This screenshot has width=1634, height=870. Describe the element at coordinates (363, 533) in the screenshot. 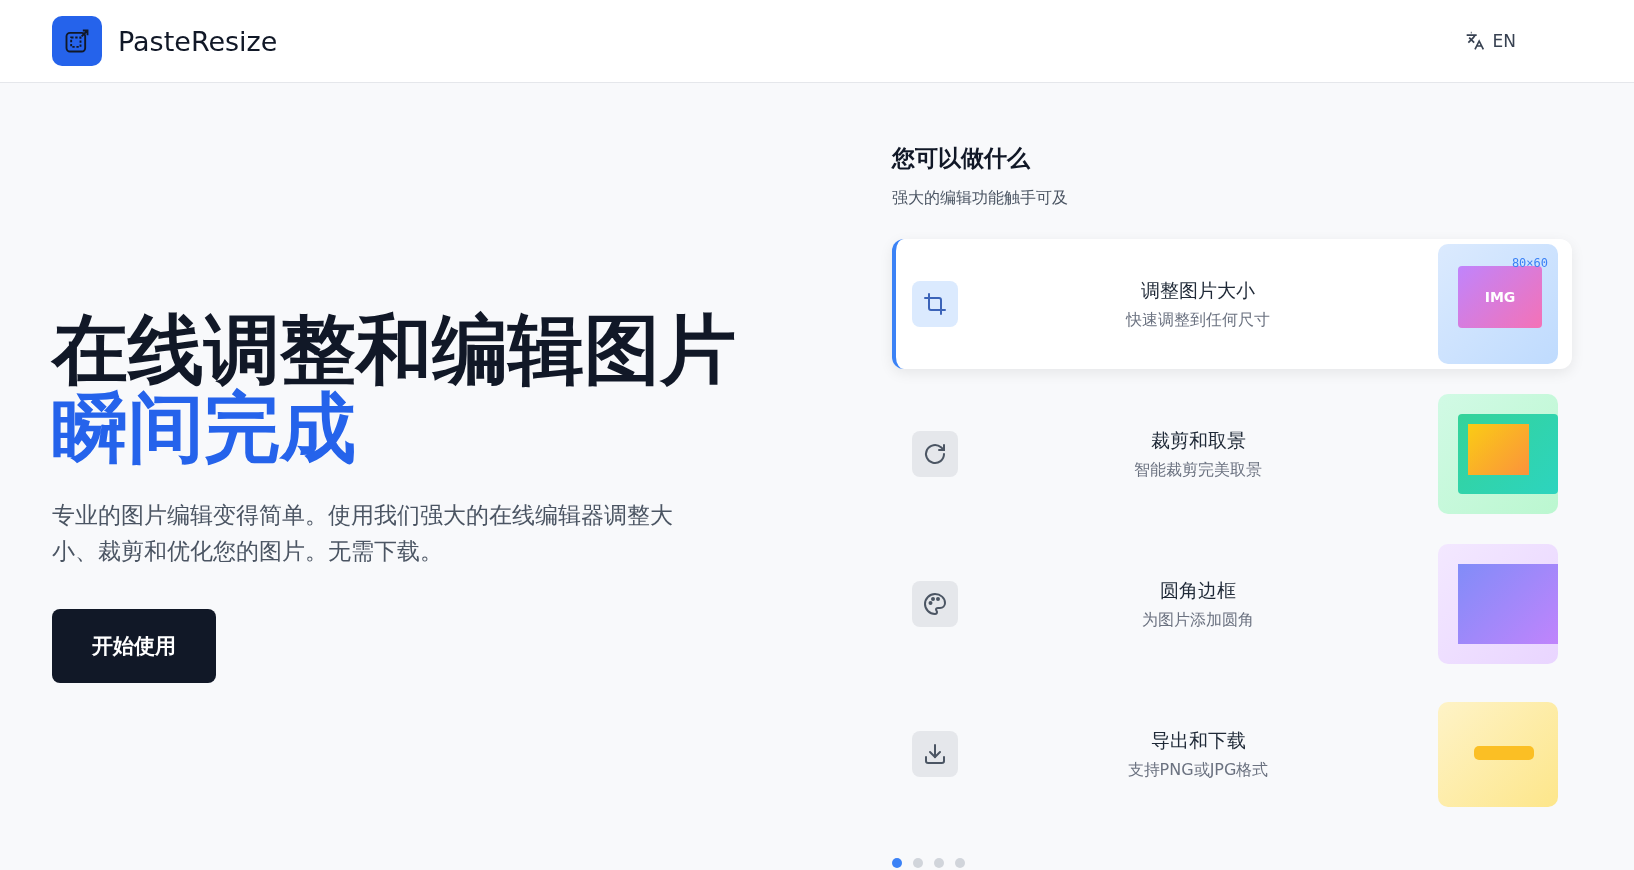

I see `hero-description: 专业的图片编辑变得简单。使用我们强大的在线编辑器调整大小、裁剪和优化您的图片。无需下载。` at that location.